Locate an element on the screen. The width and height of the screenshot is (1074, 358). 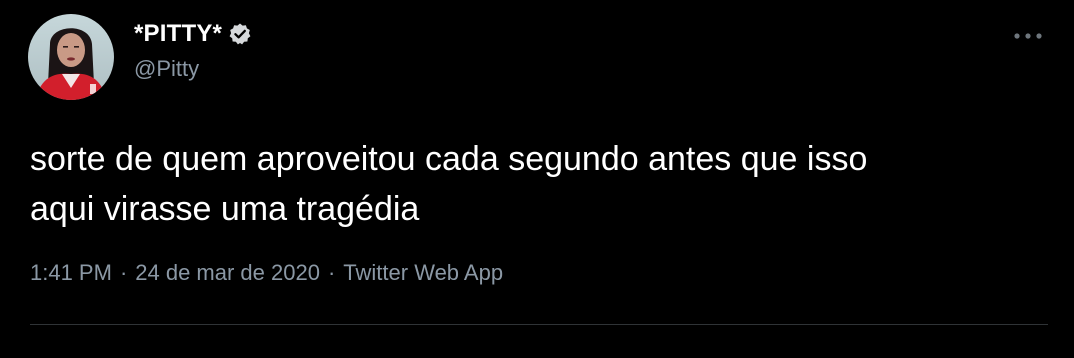
tweet-date: 24 de mar de 2020 is located at coordinates (227, 273).